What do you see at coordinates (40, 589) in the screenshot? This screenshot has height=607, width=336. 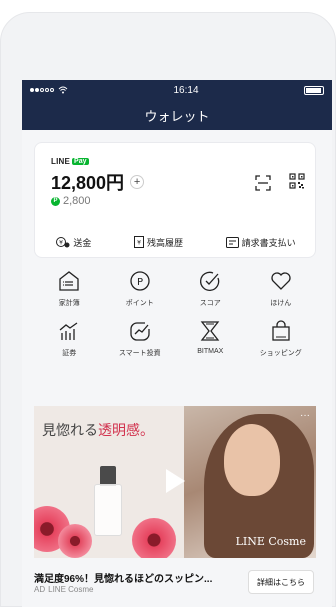 I see `ad-tag: AD` at bounding box center [40, 589].